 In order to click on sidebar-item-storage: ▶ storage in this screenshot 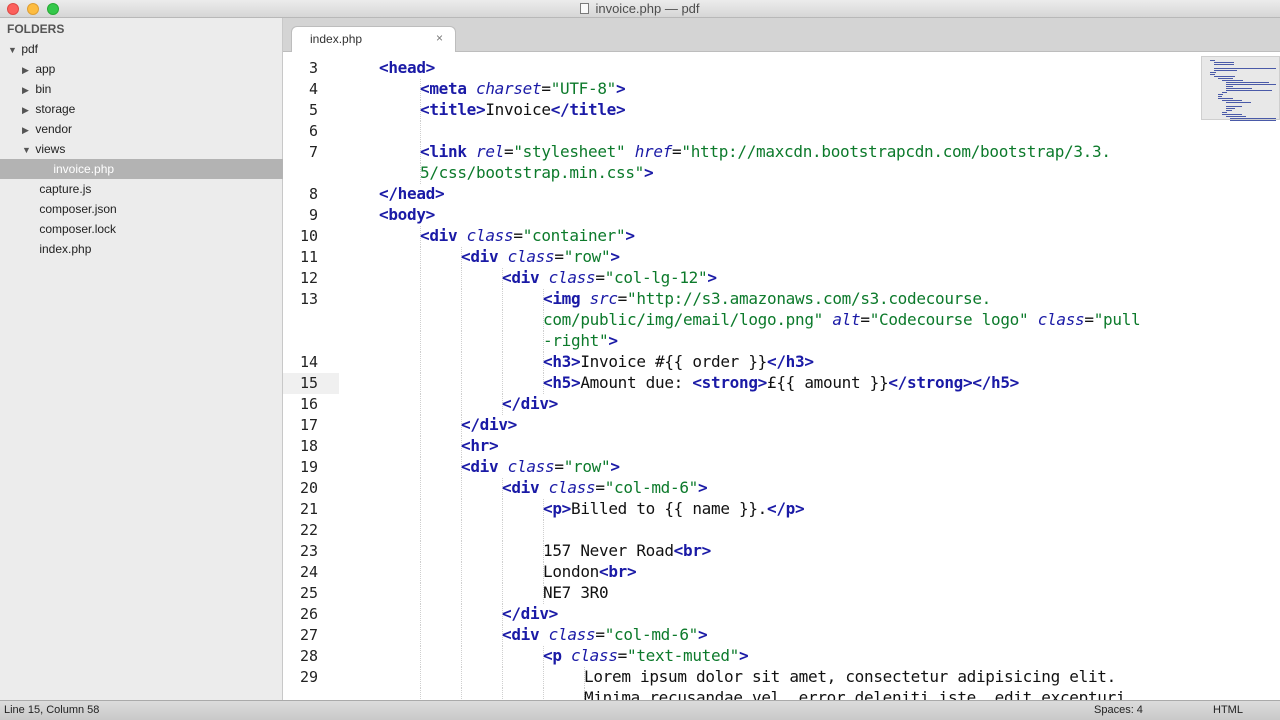, I will do `click(141, 109)`.